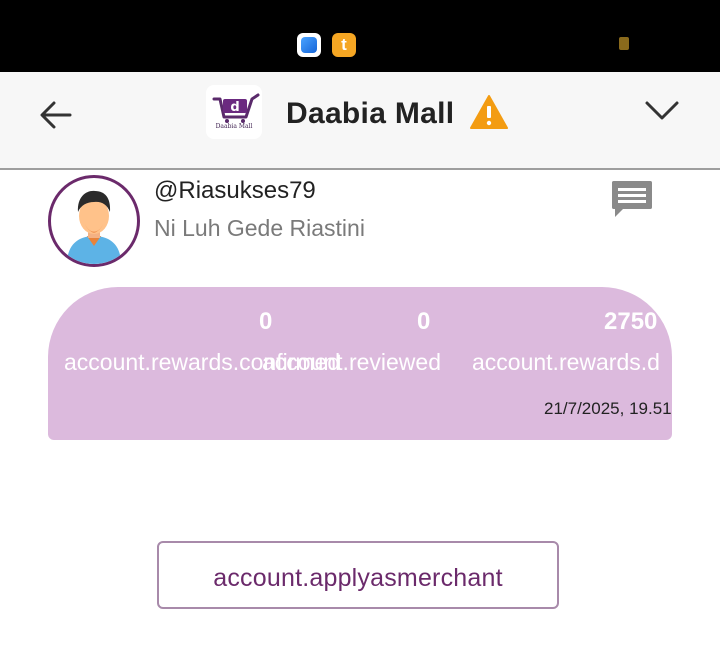 The width and height of the screenshot is (720, 646). What do you see at coordinates (259, 228) in the screenshot?
I see `full-name: Ni Luh Gede Riastini` at bounding box center [259, 228].